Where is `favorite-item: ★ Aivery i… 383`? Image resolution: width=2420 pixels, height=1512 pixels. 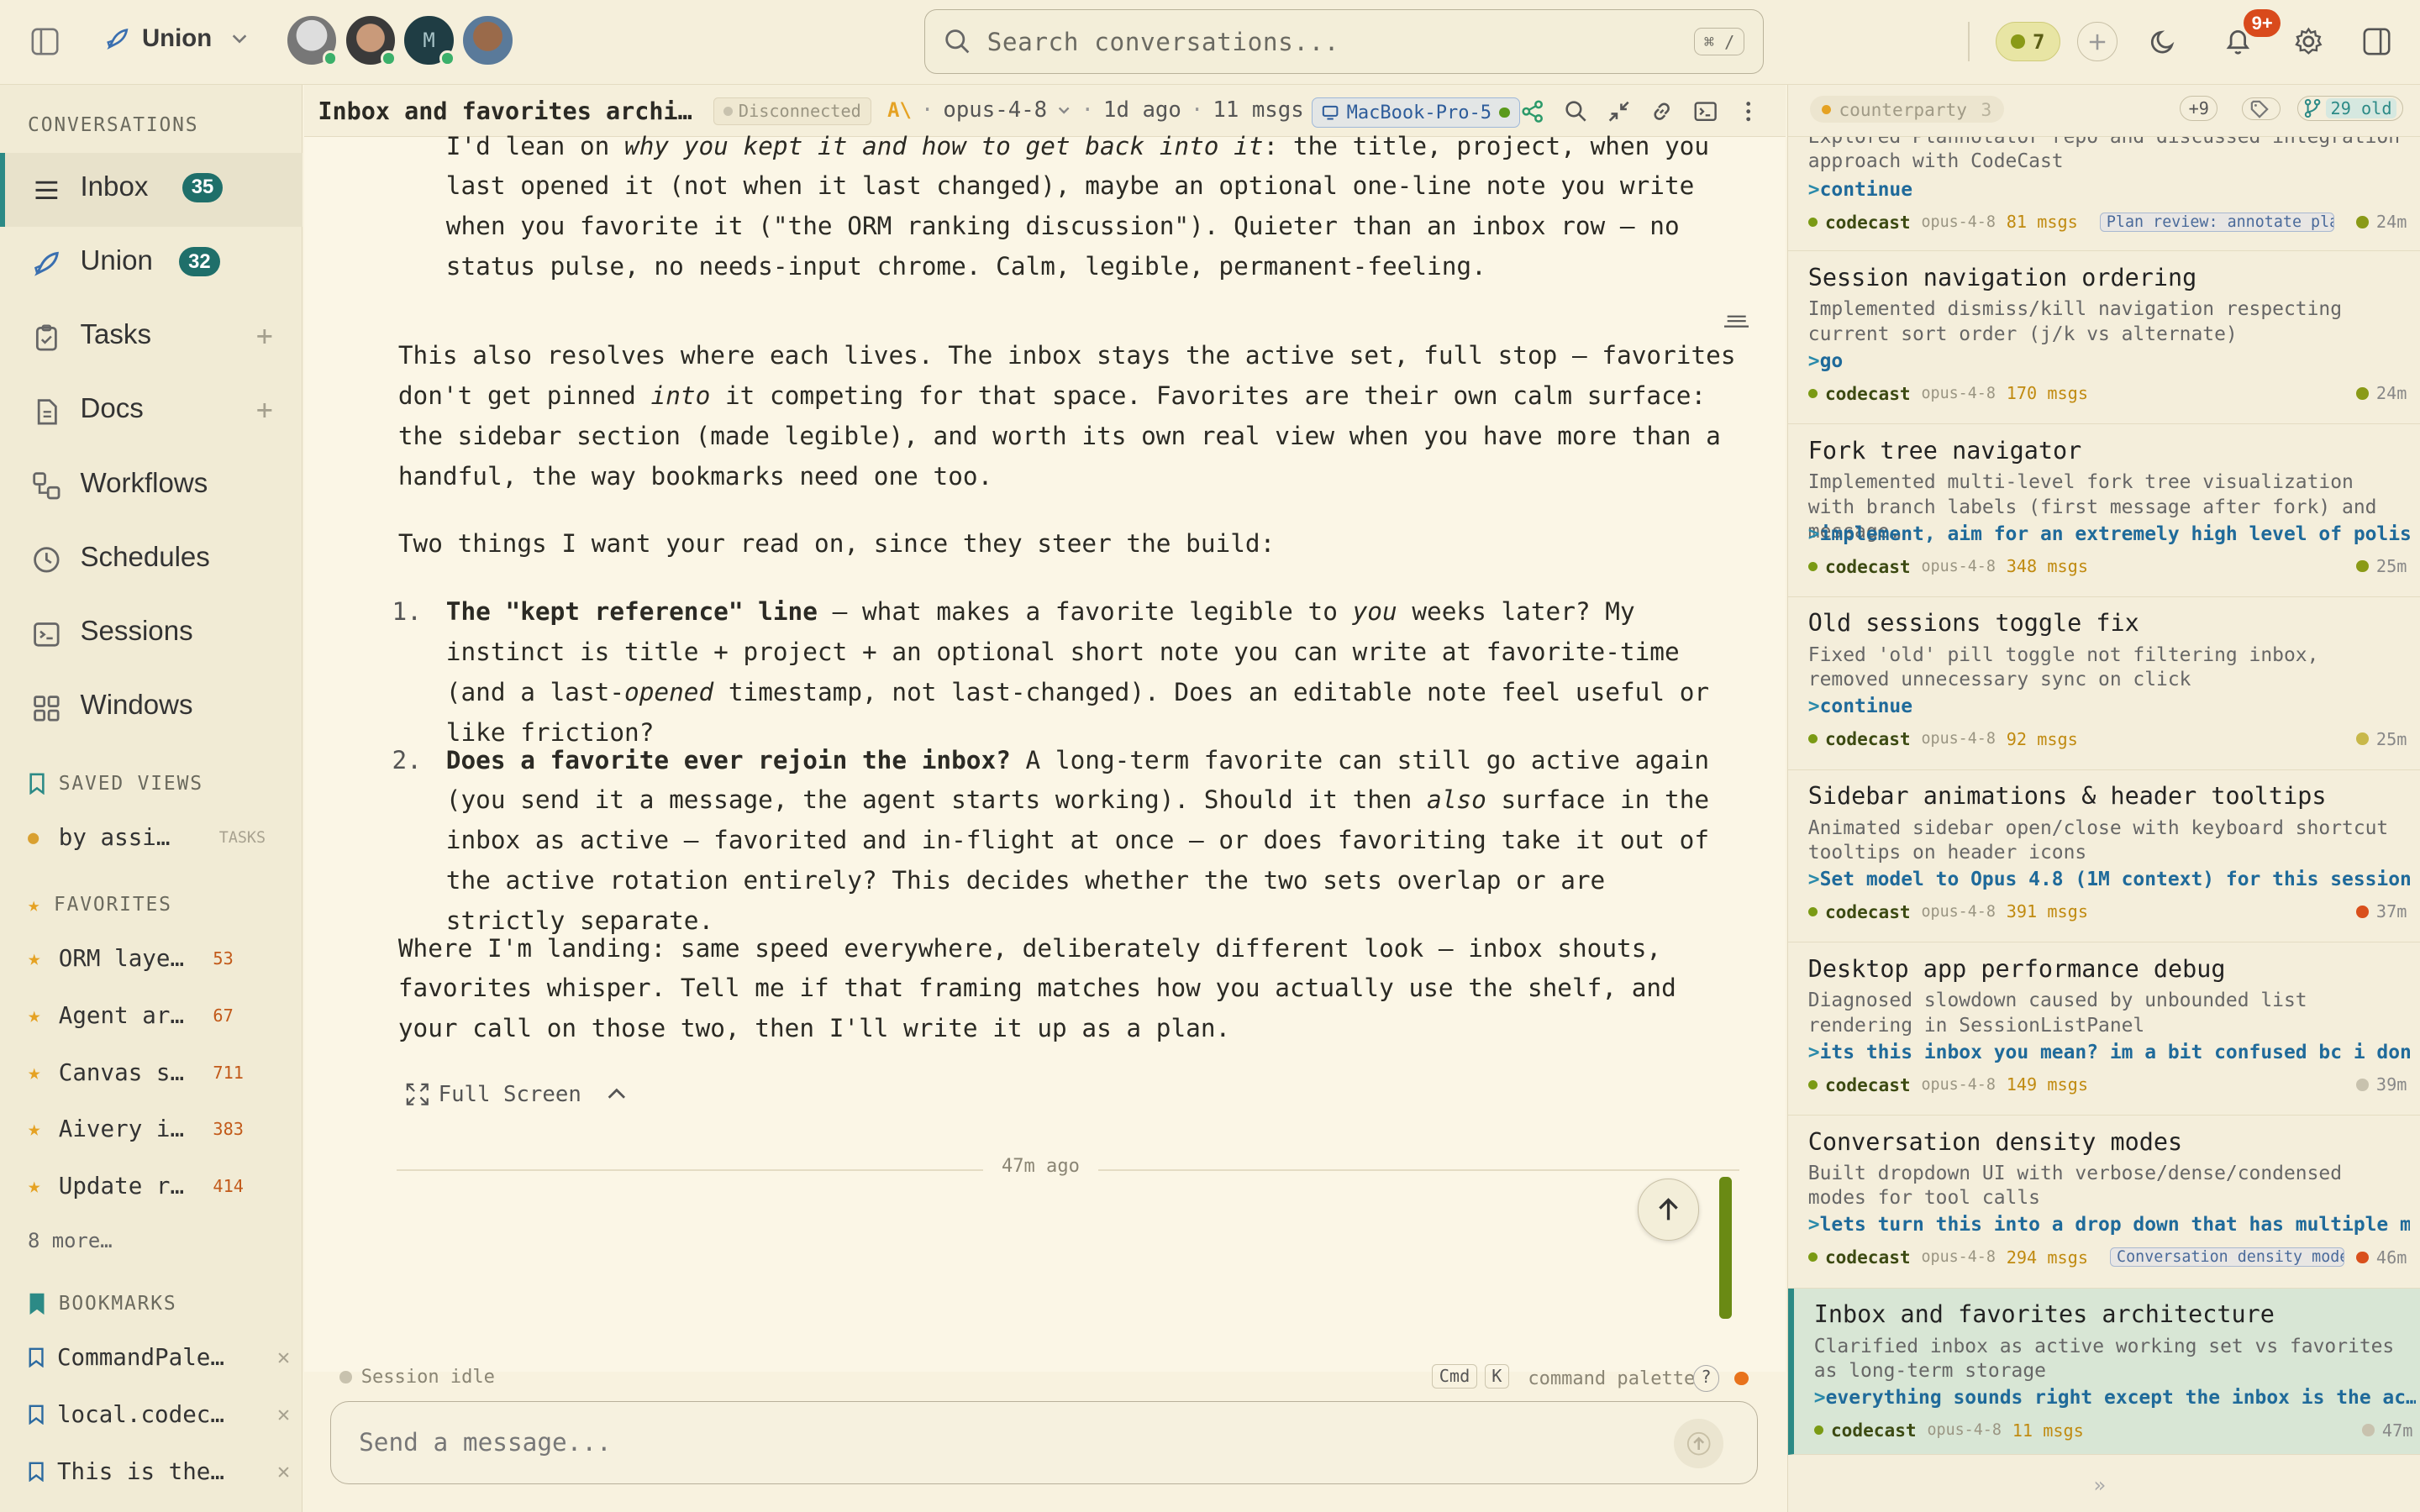
favorite-item: ★ Aivery i… 383 is located at coordinates (159, 1129).